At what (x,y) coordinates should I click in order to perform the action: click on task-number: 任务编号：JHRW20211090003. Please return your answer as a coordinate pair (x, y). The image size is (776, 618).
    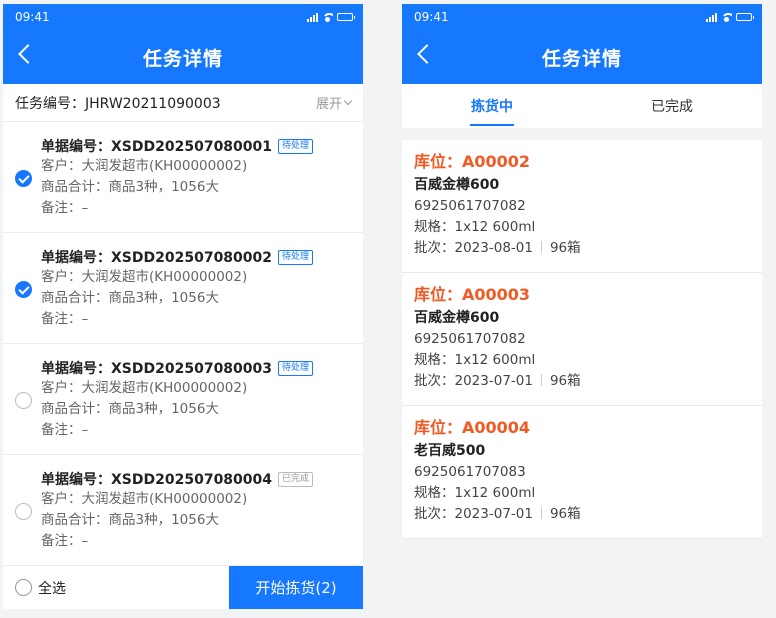
    Looking at the image, I should click on (118, 103).